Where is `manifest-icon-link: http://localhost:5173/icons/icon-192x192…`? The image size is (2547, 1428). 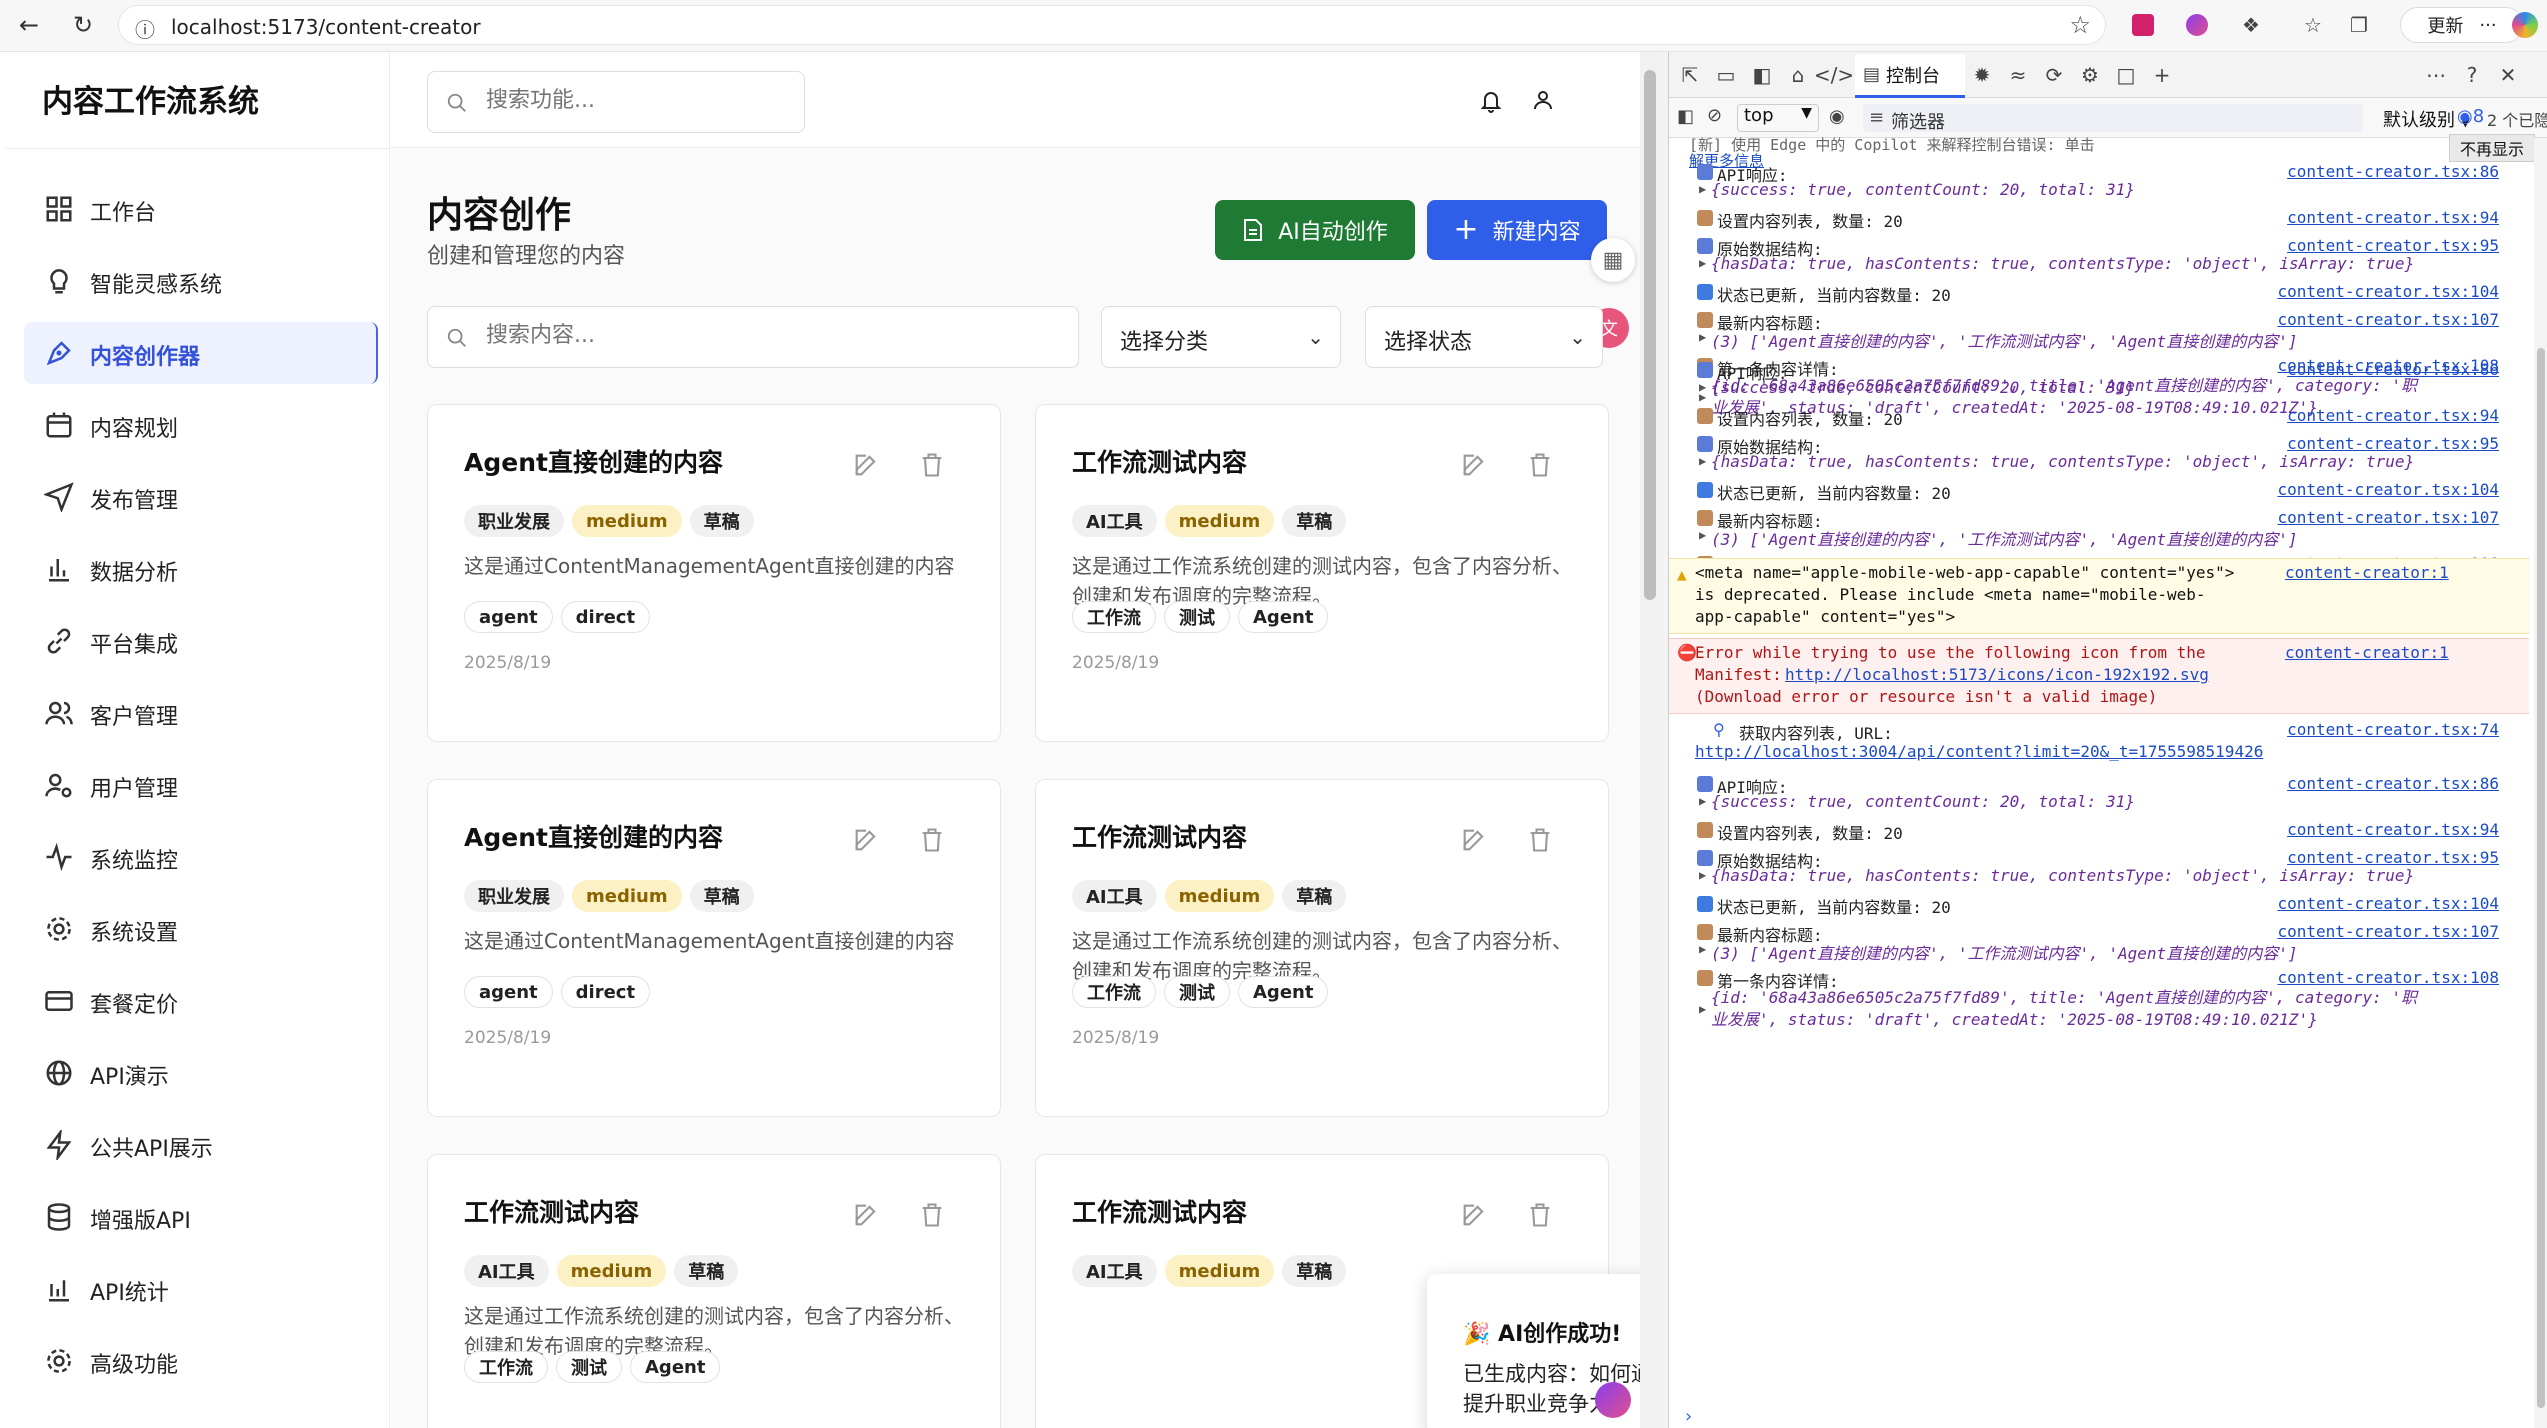
manifest-icon-link: http://localhost:5173/icons/icon-192x192… is located at coordinates (1997, 674).